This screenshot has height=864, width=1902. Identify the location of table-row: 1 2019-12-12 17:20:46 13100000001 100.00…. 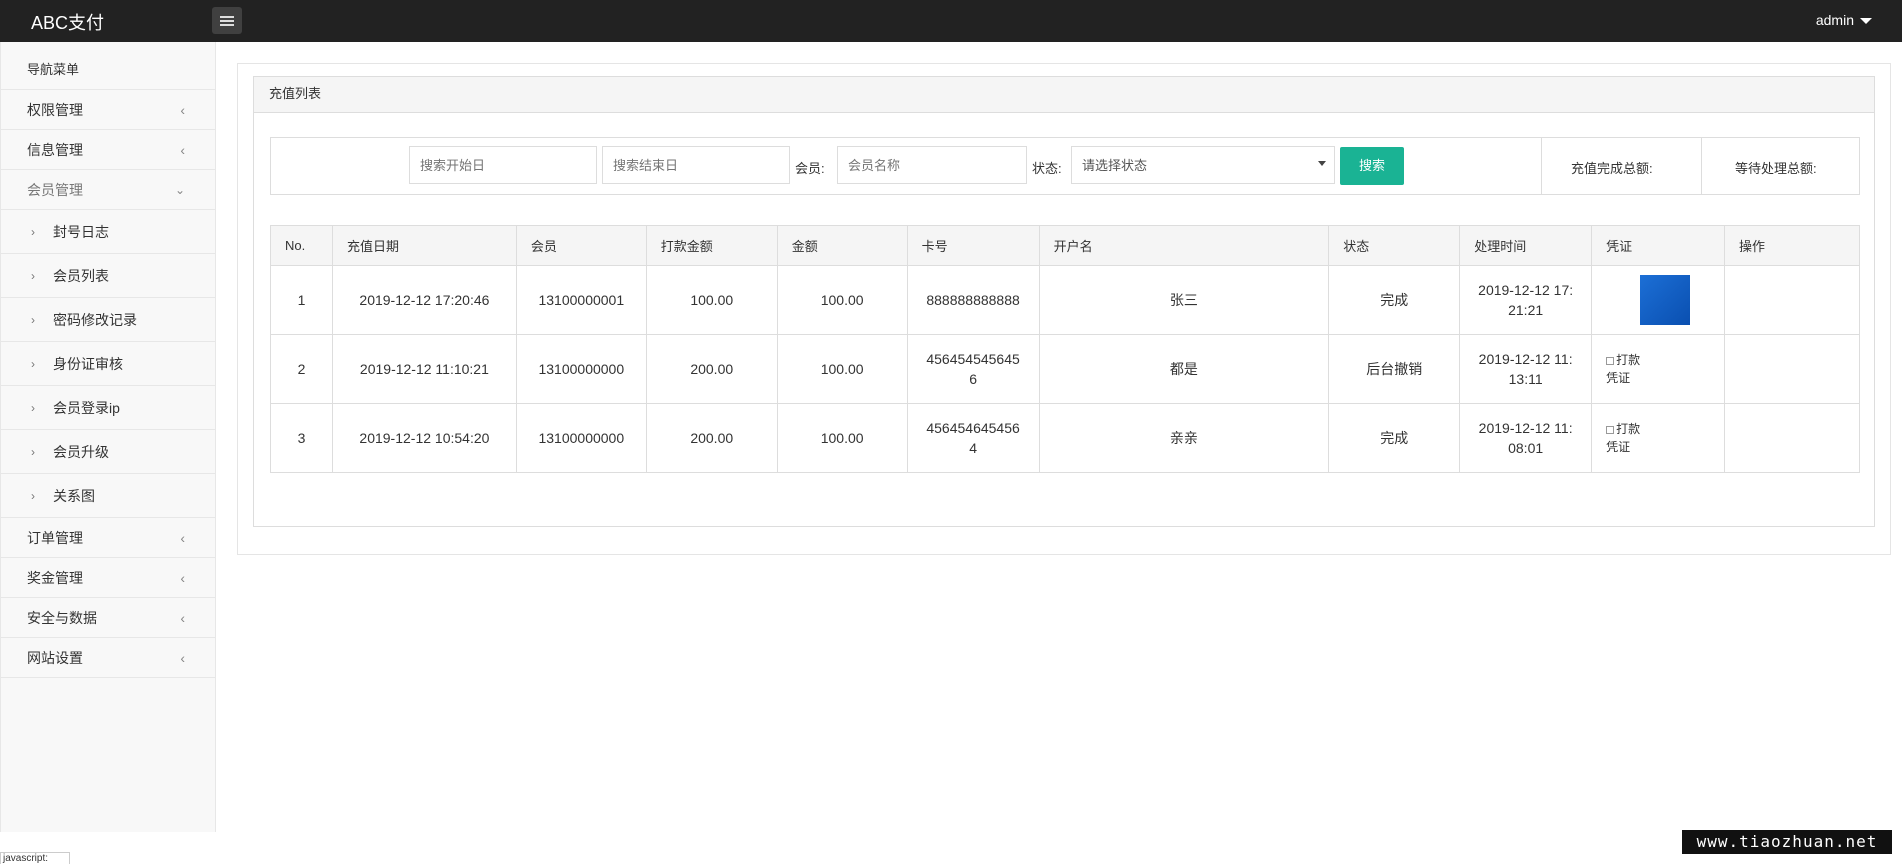
(1065, 300).